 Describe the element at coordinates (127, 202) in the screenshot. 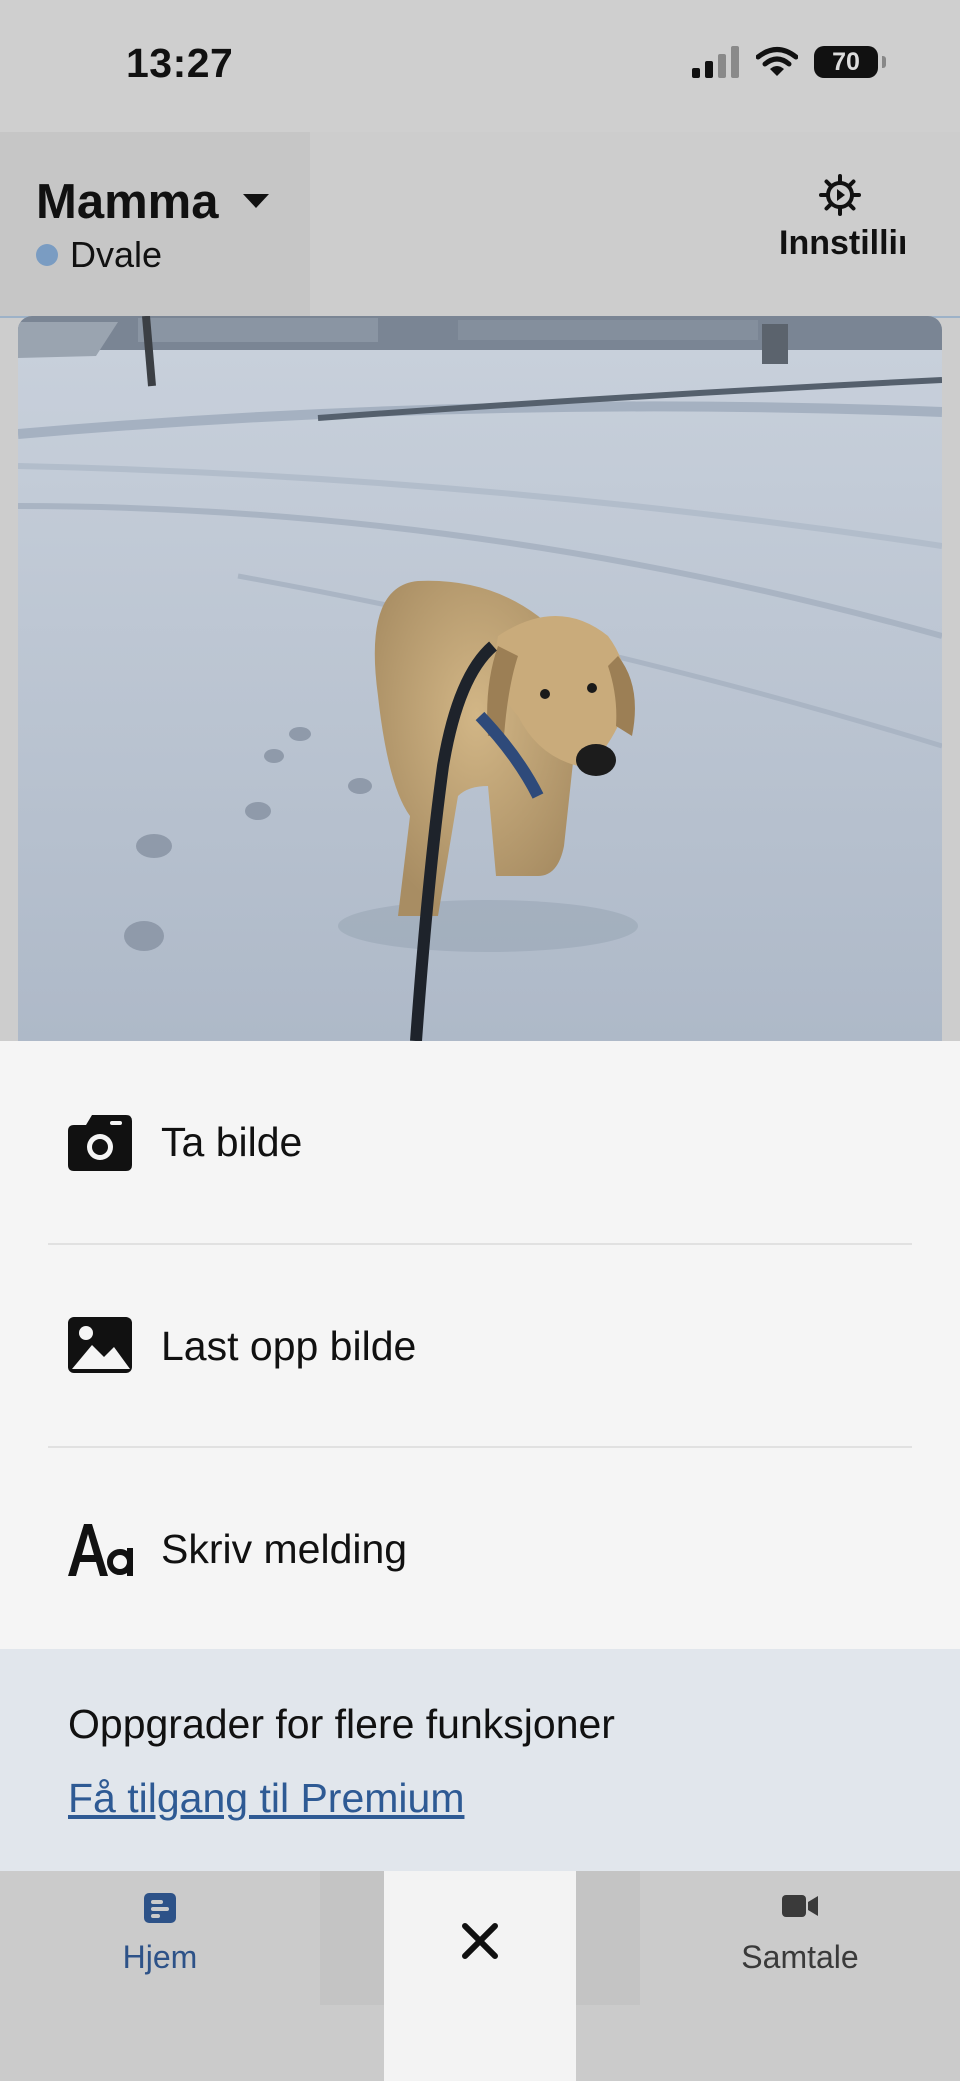

I see `profile-name: Mamma` at that location.